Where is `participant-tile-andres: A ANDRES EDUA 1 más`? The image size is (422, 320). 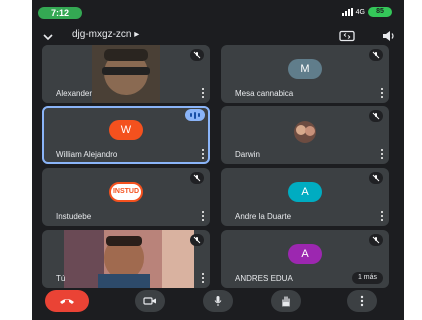
participant-tile-andres: A ANDRES EDUA 1 más is located at coordinates (305, 259).